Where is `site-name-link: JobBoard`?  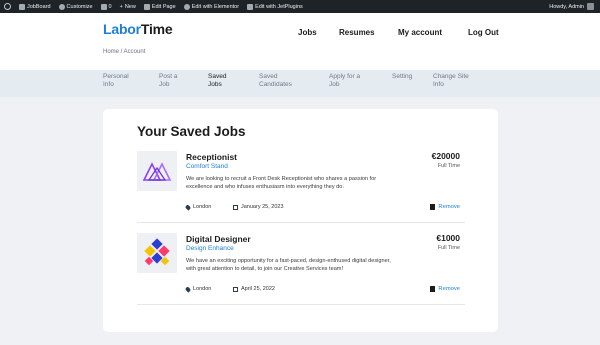
site-name-link: JobBoard is located at coordinates (35, 6).